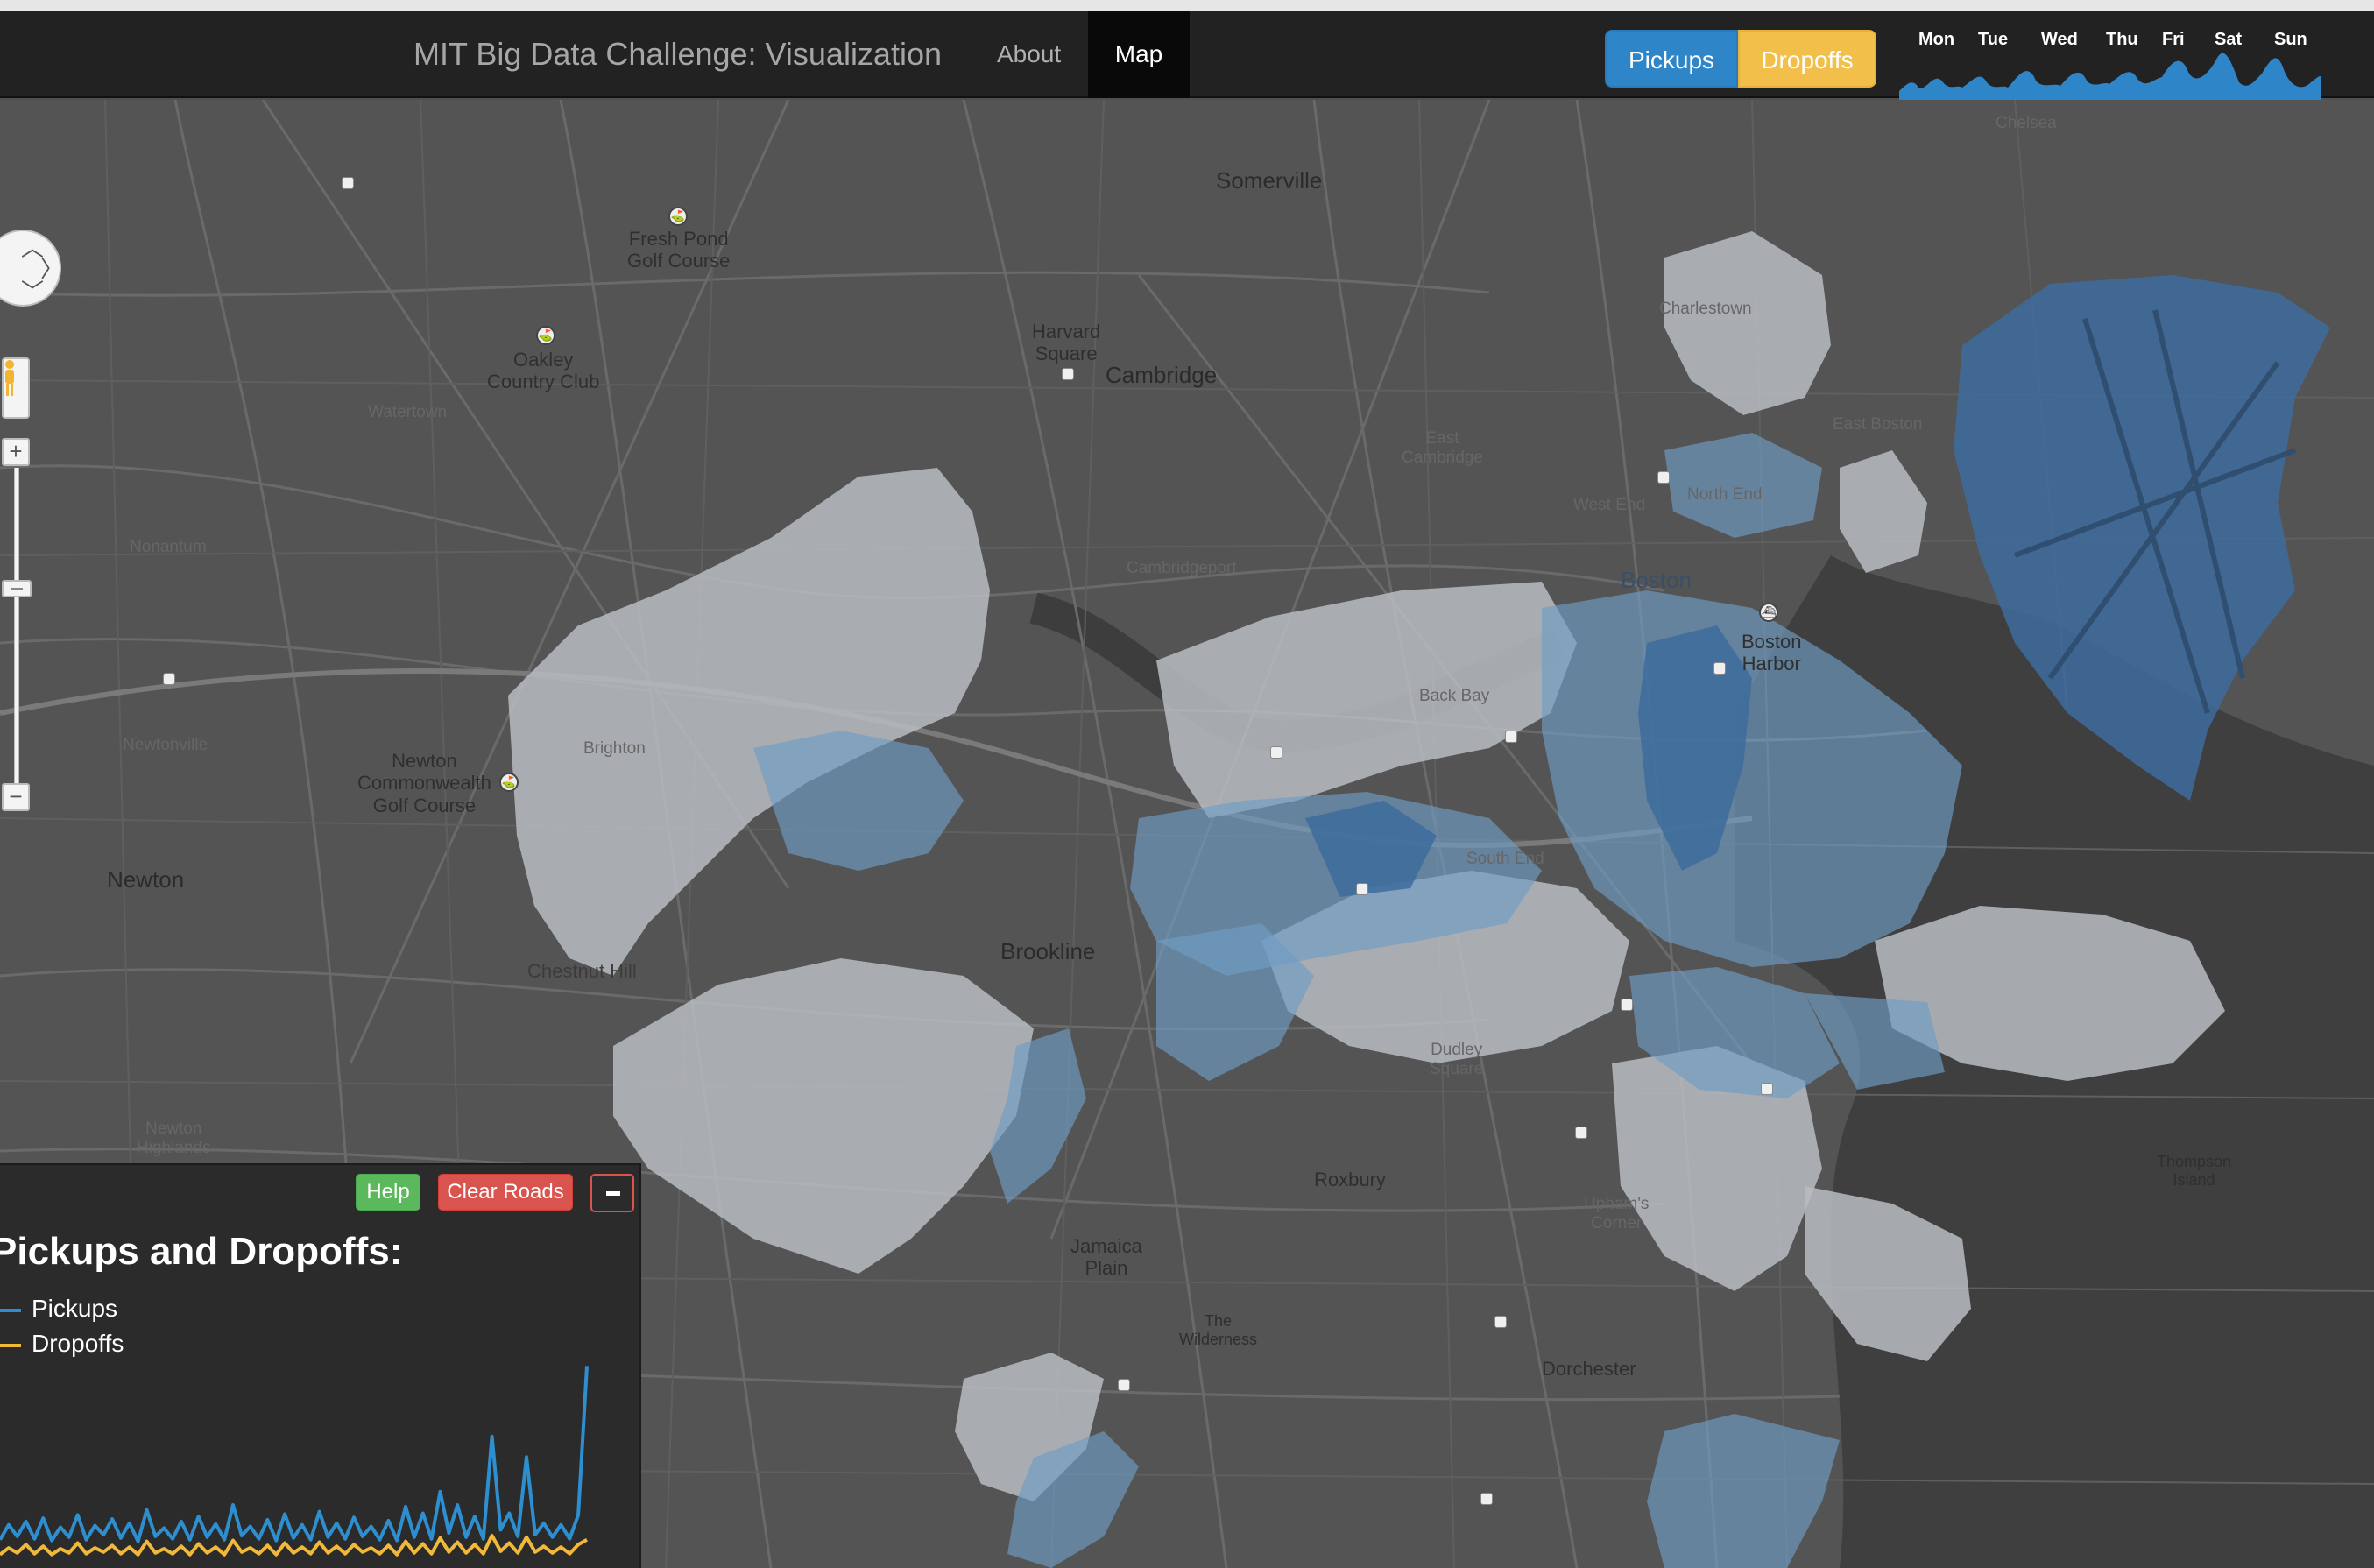 The height and width of the screenshot is (1568, 2374). Describe the element at coordinates (16, 452) in the screenshot. I see `zoom-in-button: +` at that location.